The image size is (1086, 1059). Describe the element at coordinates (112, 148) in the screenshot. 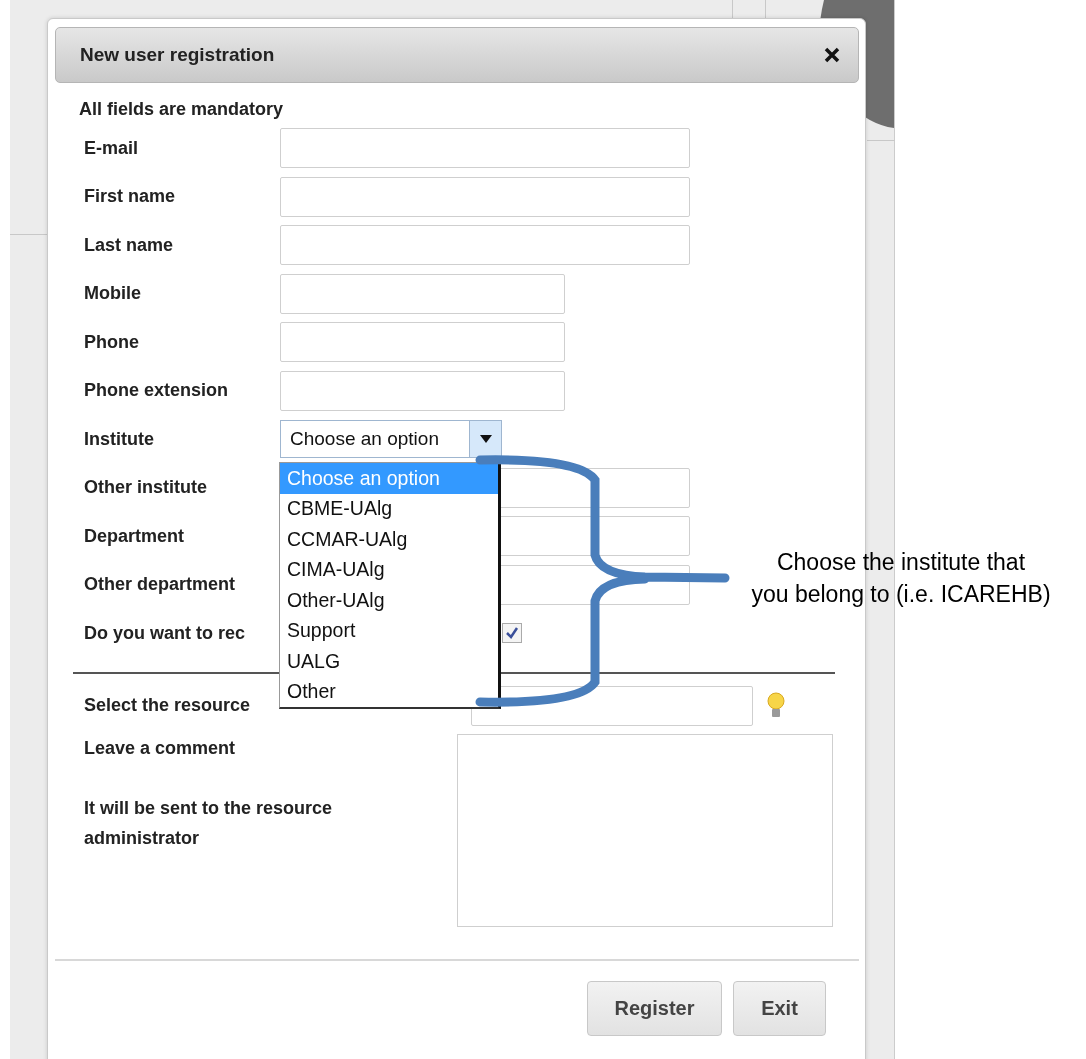

I see `field-label: E-mail` at that location.